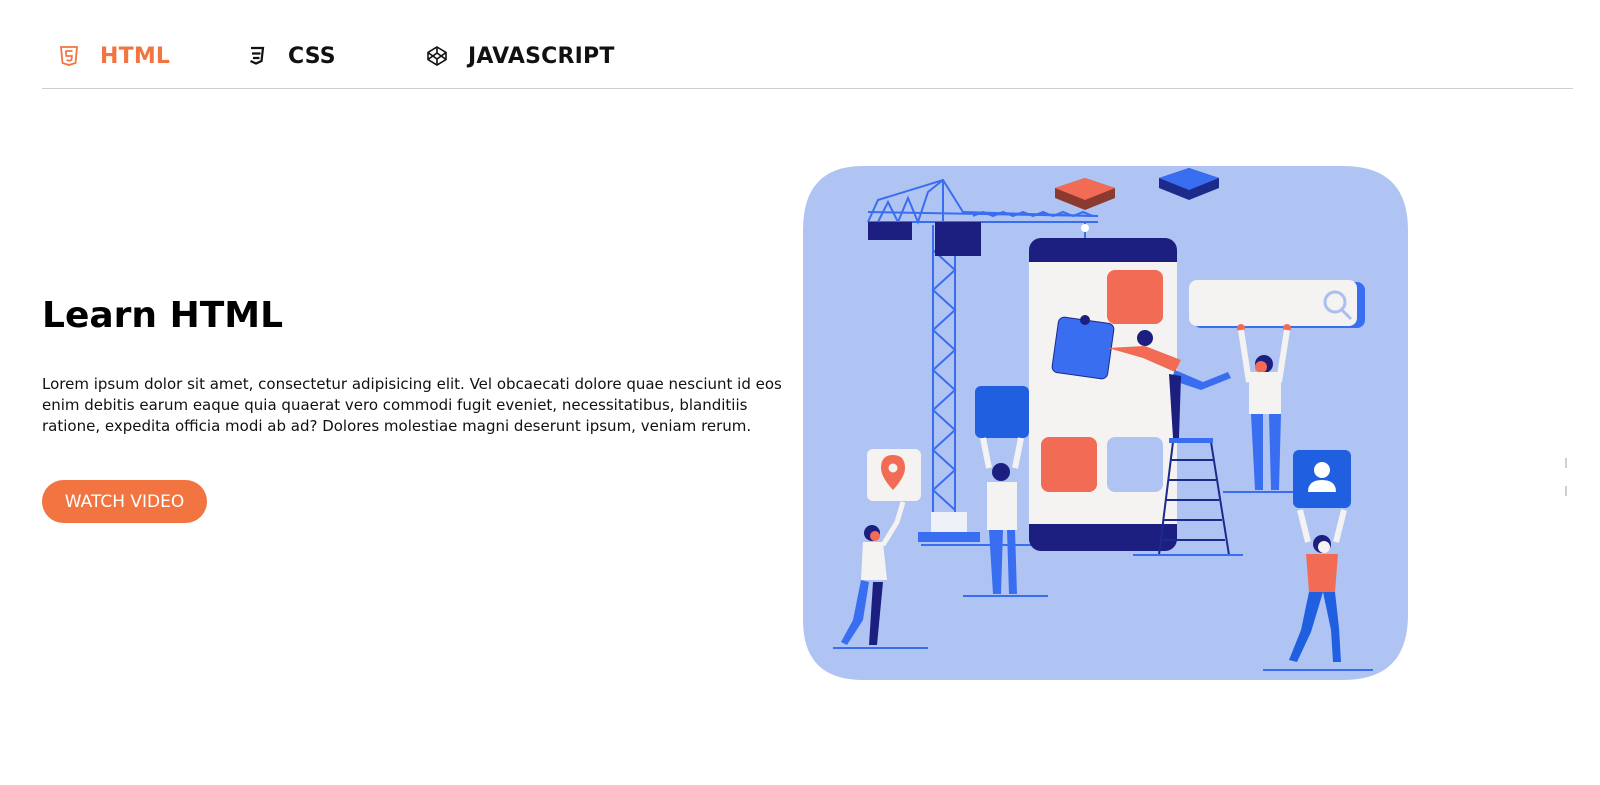 The height and width of the screenshot is (785, 1600). I want to click on tab-css-label: CSS, so click(312, 56).